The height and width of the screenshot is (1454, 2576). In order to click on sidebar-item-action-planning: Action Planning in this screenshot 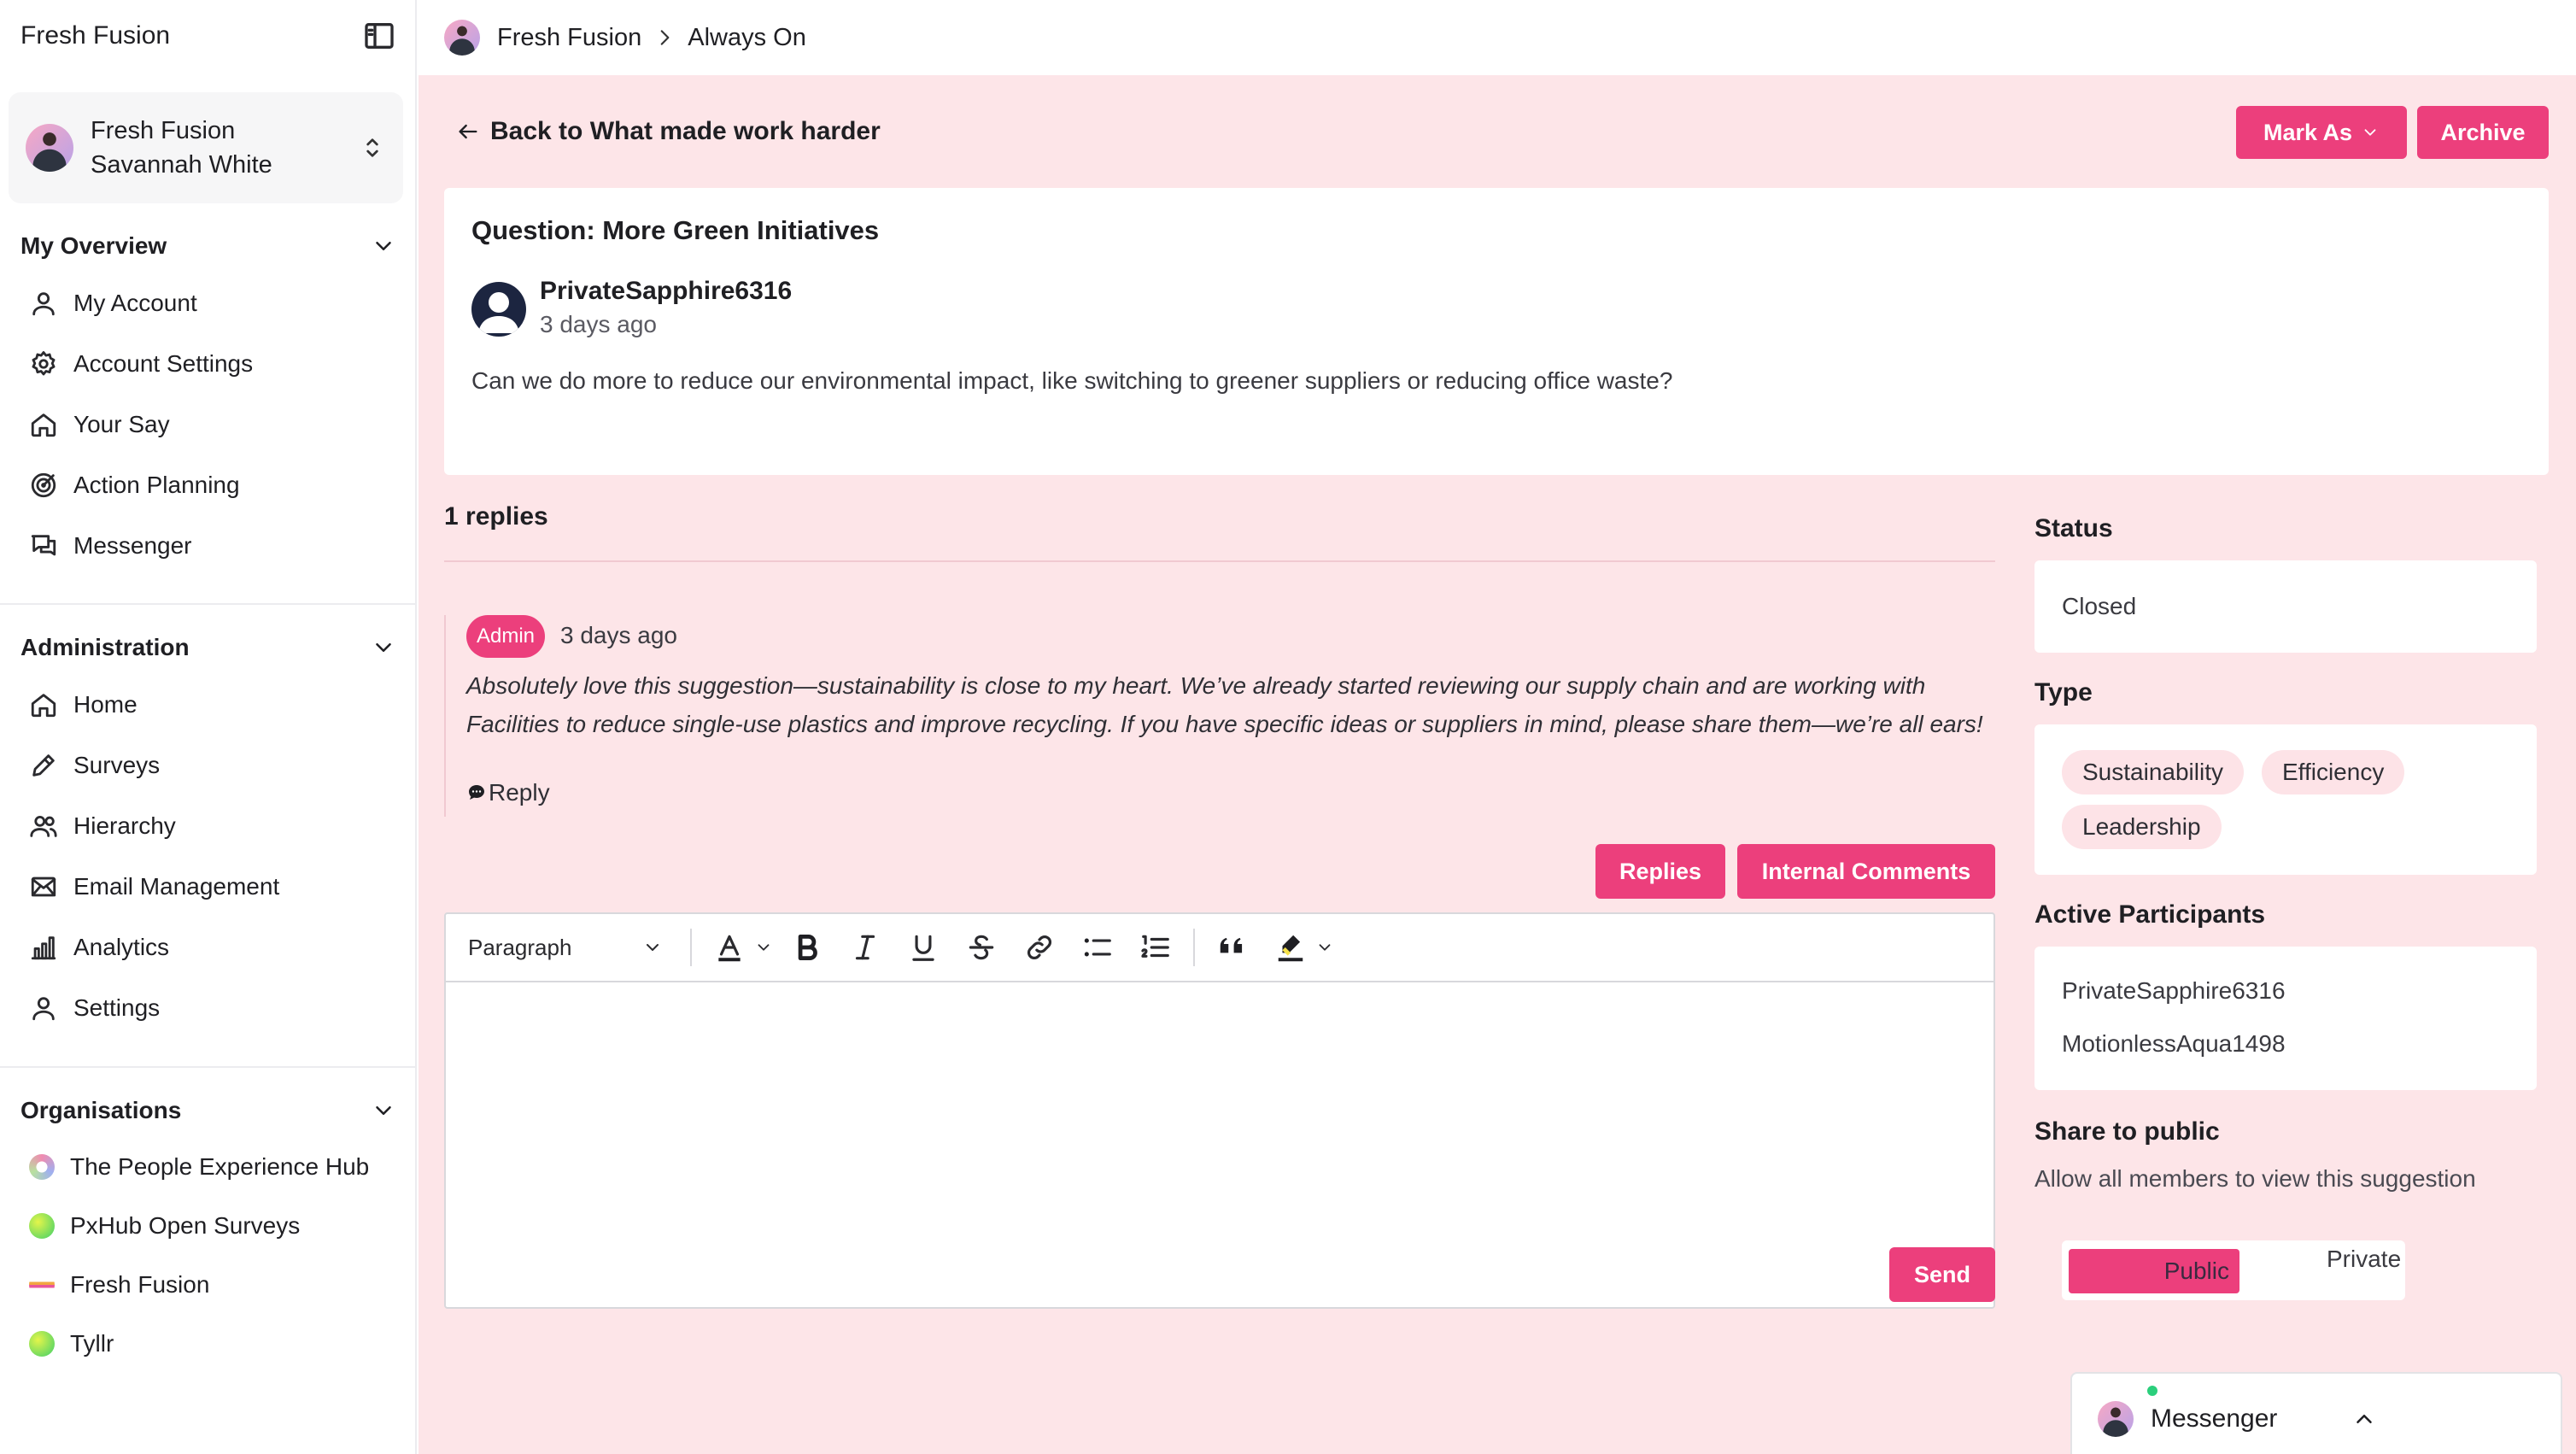, I will do `click(212, 486)`.